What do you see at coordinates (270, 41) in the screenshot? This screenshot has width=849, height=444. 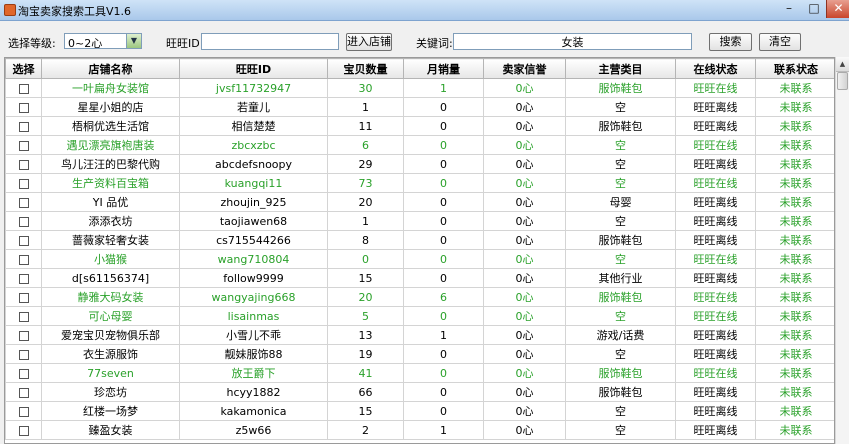 I see `wangwang-id-input` at bounding box center [270, 41].